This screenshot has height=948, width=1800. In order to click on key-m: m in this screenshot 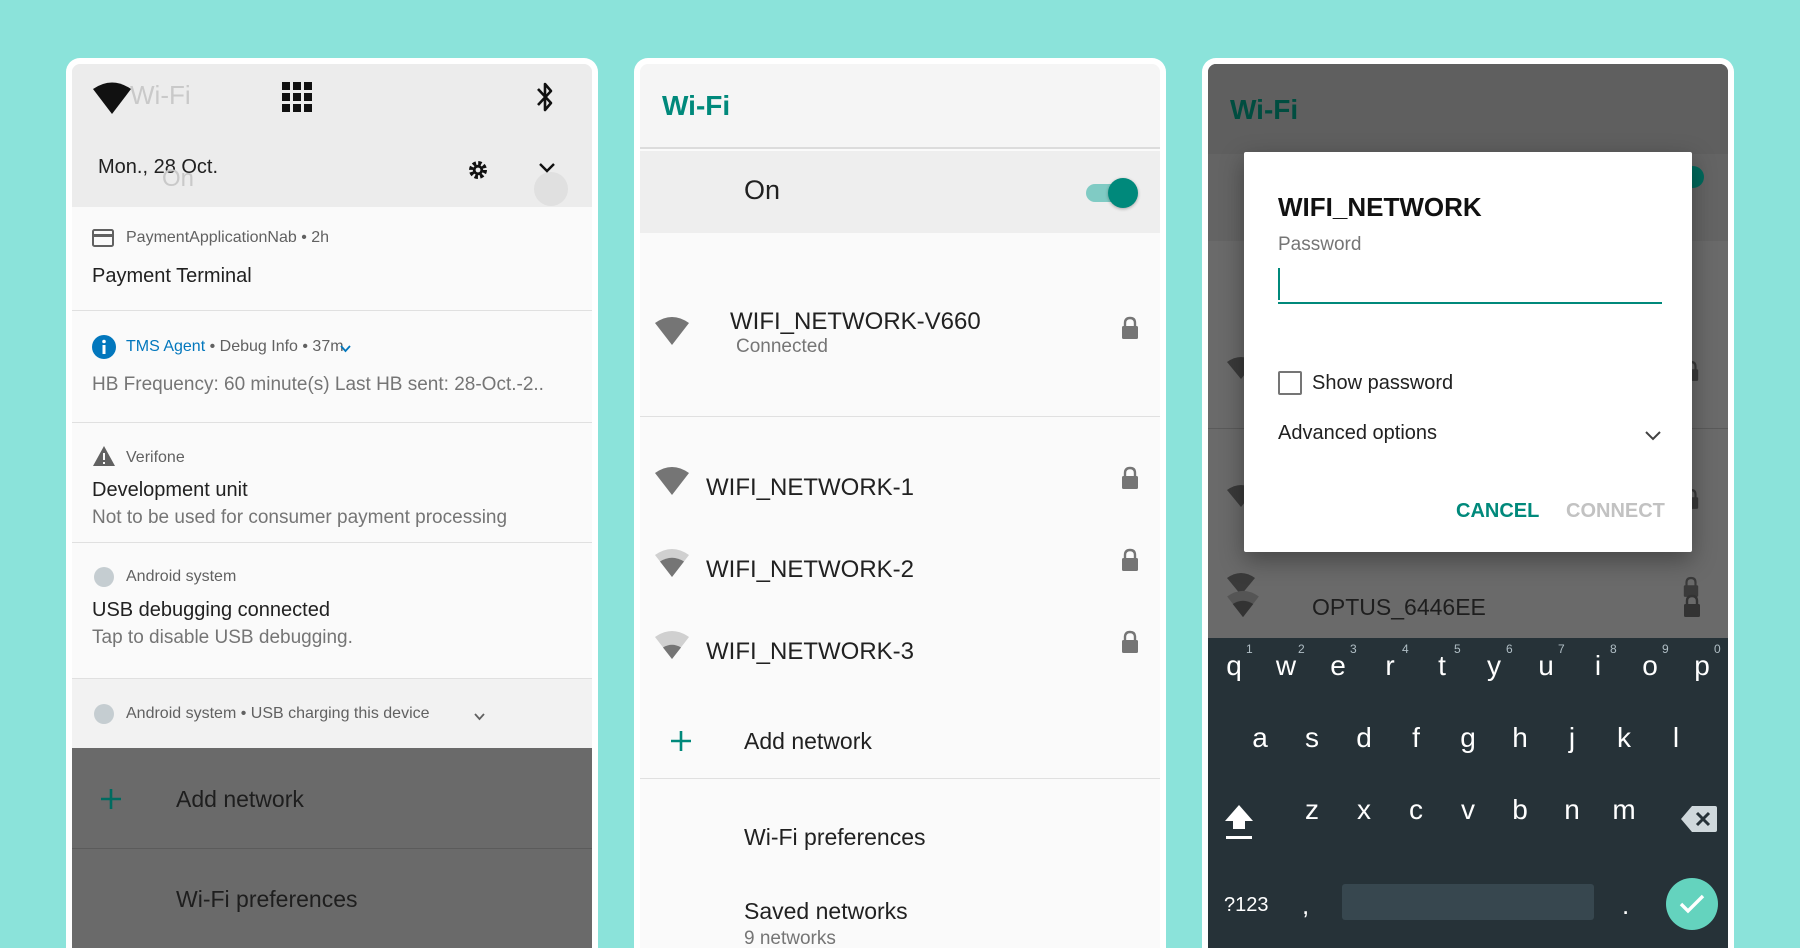, I will do `click(1624, 810)`.